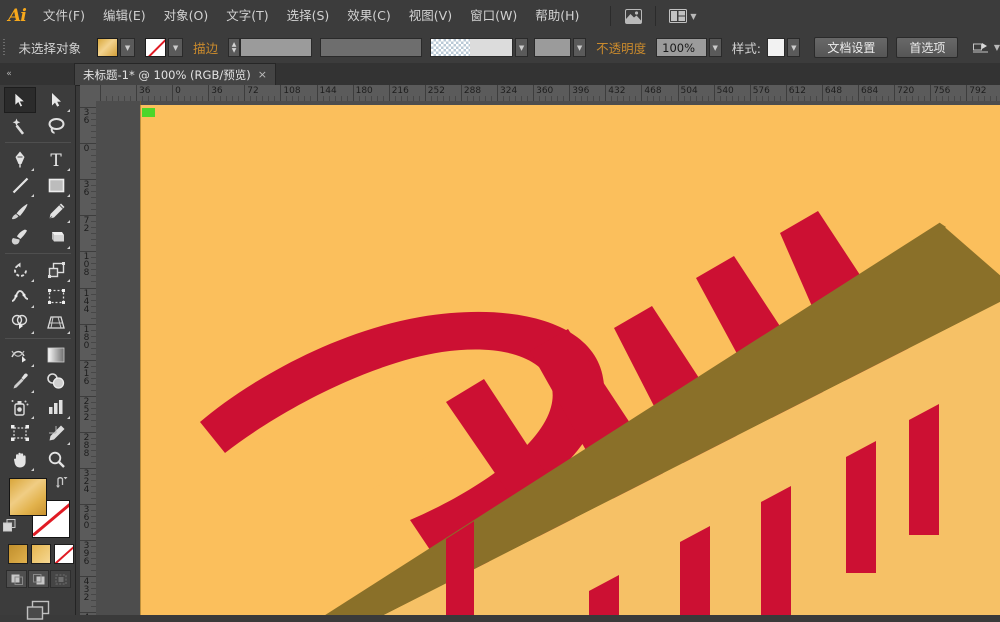 This screenshot has width=1000, height=622. Describe the element at coordinates (56, 270) in the screenshot. I see `scale-tool` at that location.